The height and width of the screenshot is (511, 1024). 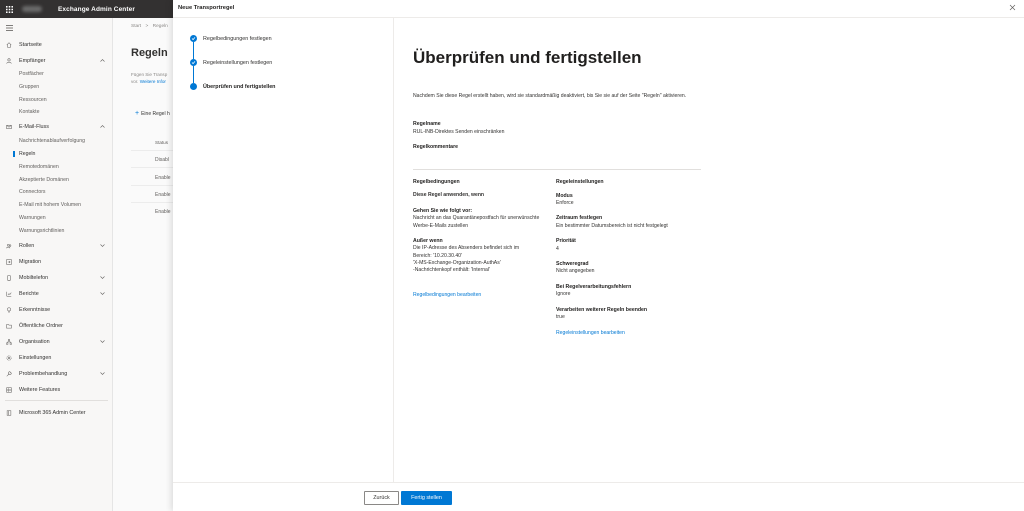 I want to click on home-icon, so click(x=9, y=45).